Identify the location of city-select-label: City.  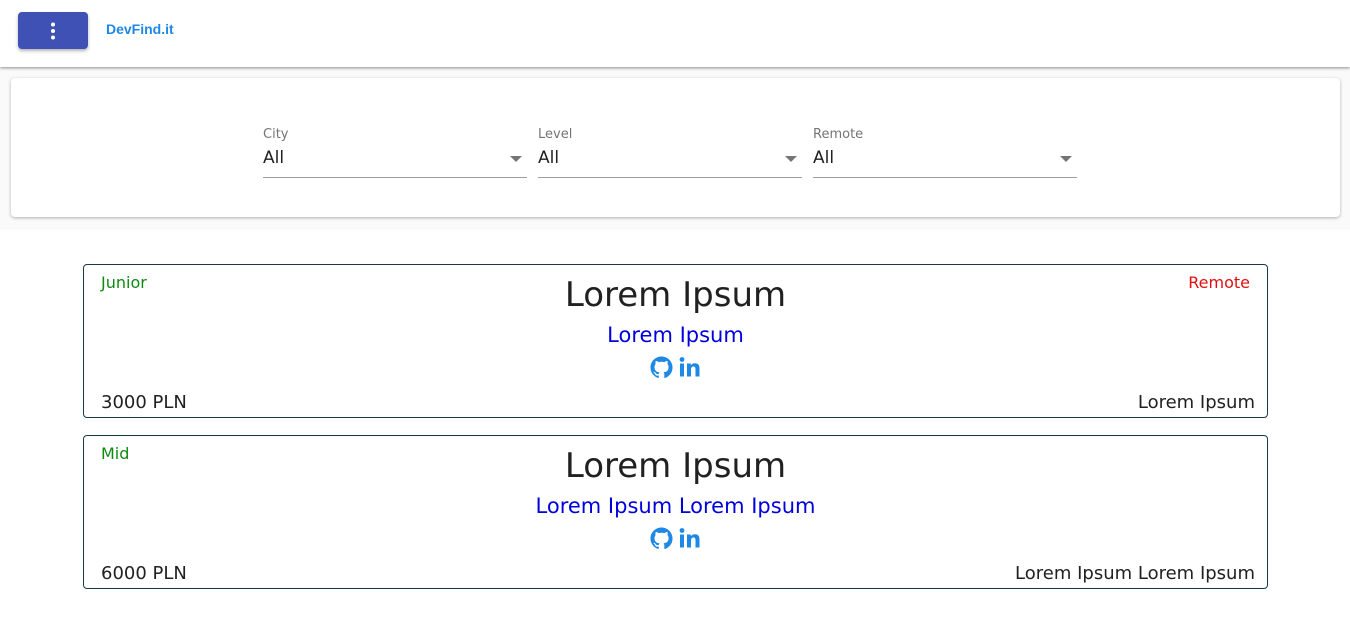
(276, 134).